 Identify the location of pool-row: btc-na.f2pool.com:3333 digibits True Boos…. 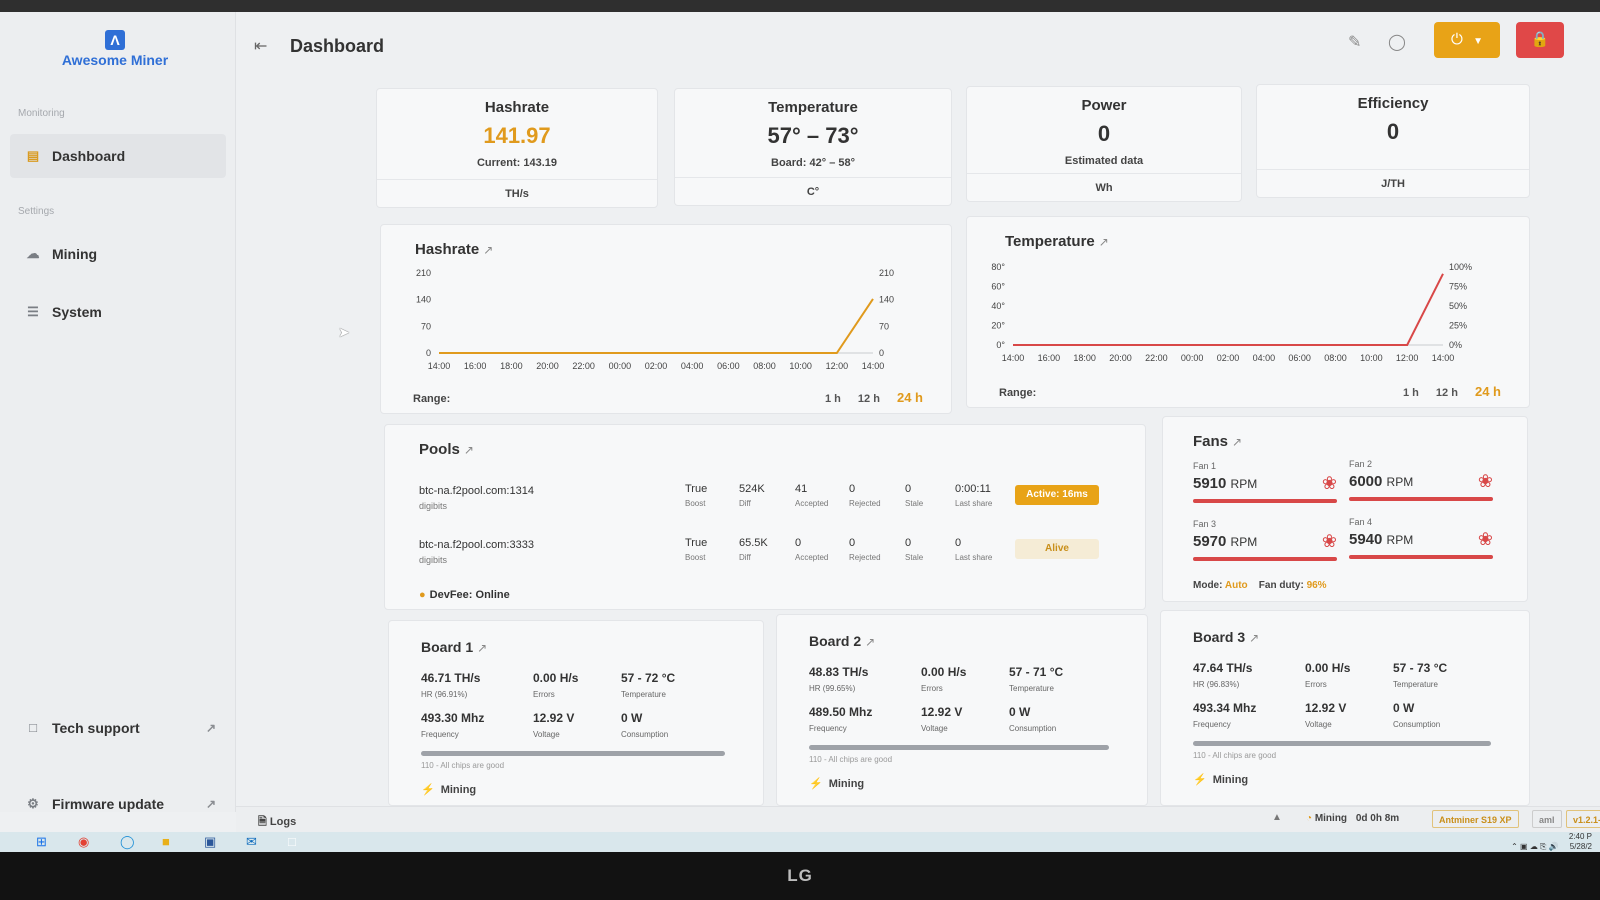
(772, 555).